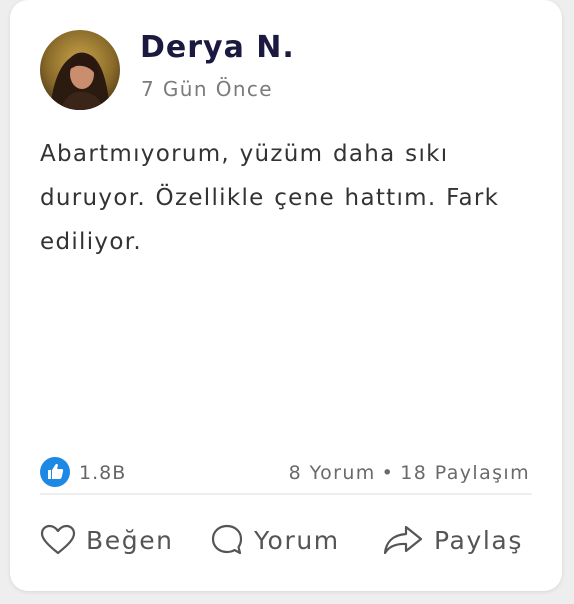 Image resolution: width=574 pixels, height=604 pixels. What do you see at coordinates (102, 473) in the screenshot?
I see `like-count: 1.8B` at bounding box center [102, 473].